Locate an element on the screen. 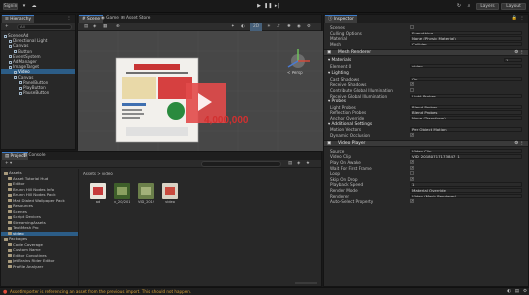 The image size is (529, 295). search-icon: ⌕ is located at coordinates (469, 6).